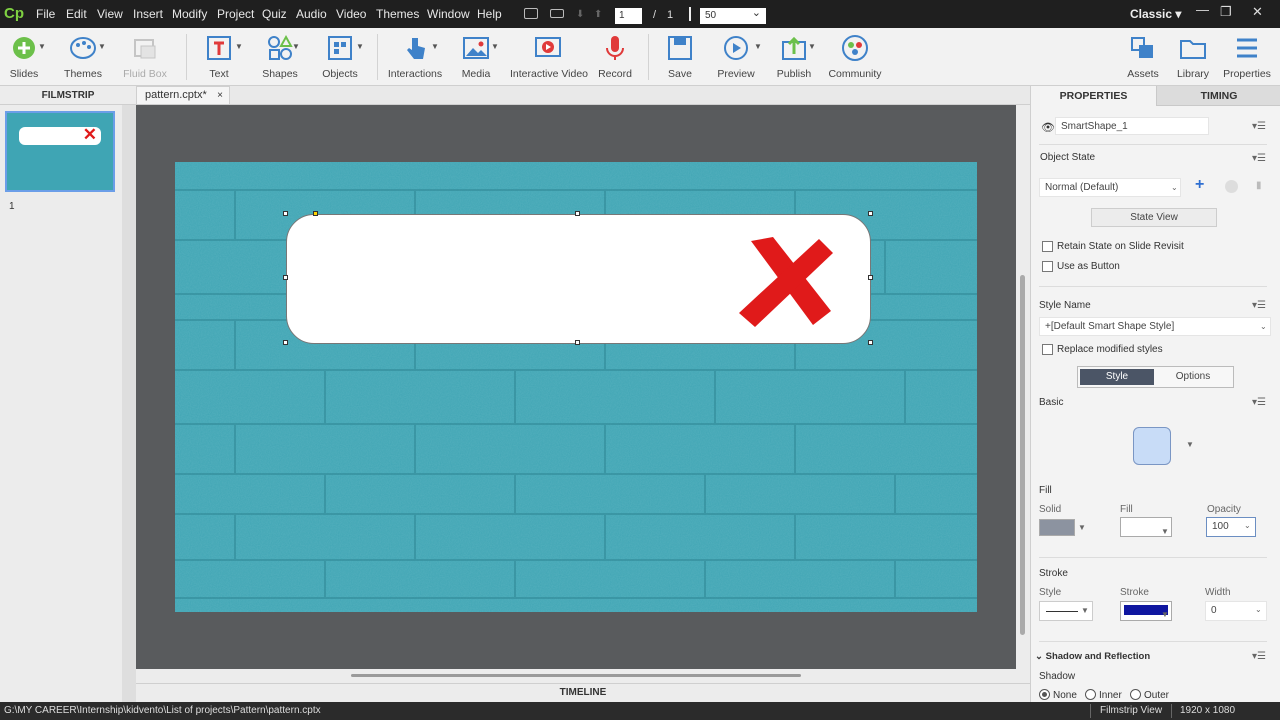 The width and height of the screenshot is (1280, 720). What do you see at coordinates (1199, 185) in the screenshot?
I see `add-state-icon: +` at bounding box center [1199, 185].